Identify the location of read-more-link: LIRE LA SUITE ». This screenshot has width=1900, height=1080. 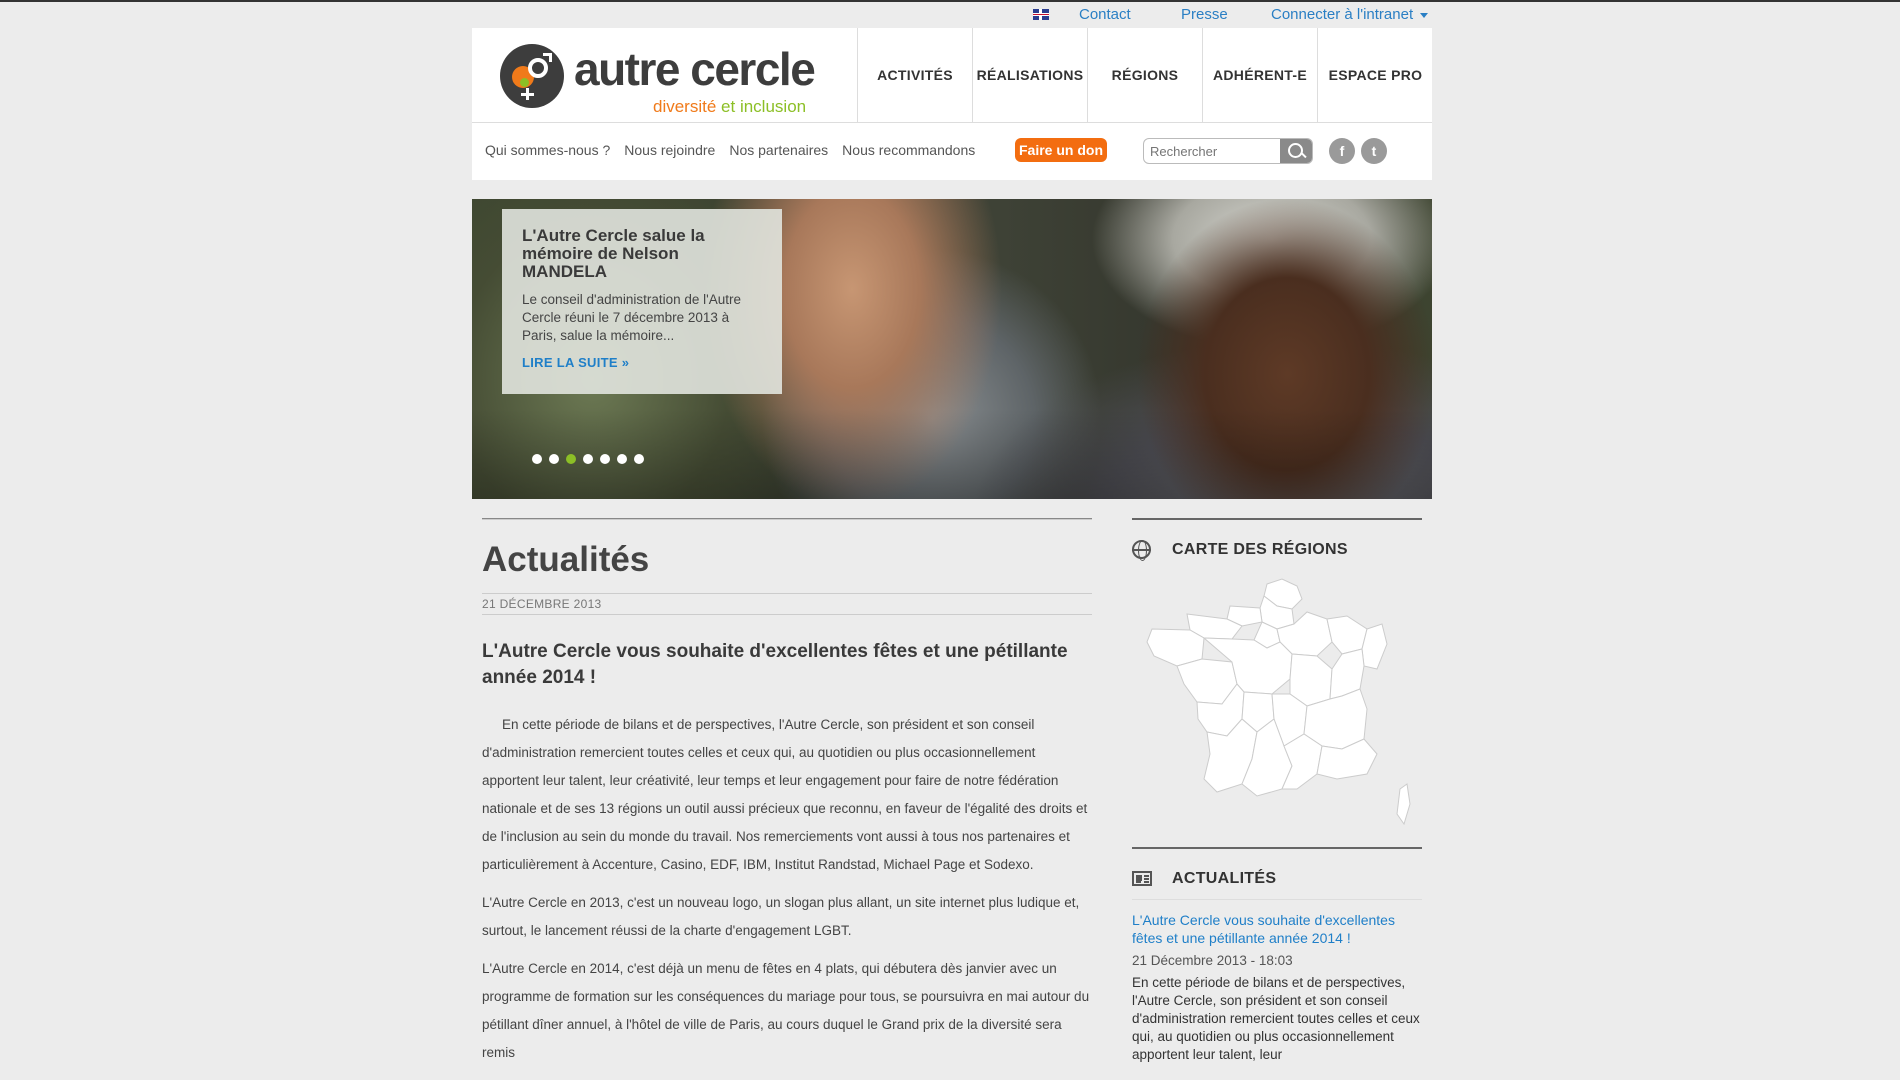
(642, 362).